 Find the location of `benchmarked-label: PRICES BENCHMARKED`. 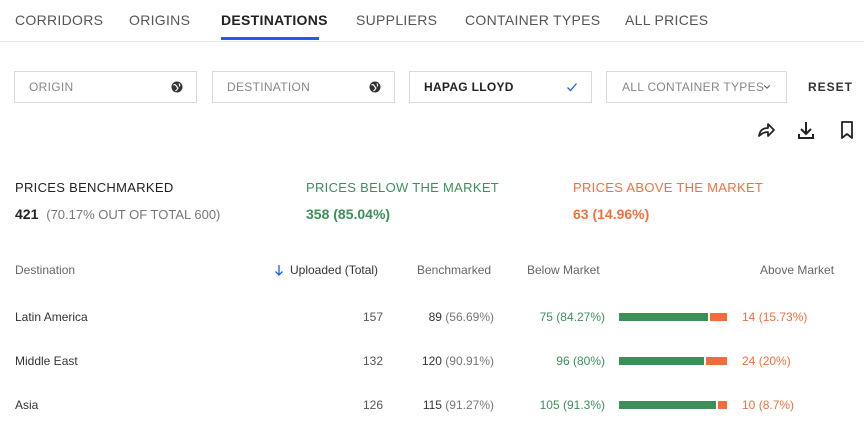

benchmarked-label: PRICES BENCHMARKED is located at coordinates (94, 187).